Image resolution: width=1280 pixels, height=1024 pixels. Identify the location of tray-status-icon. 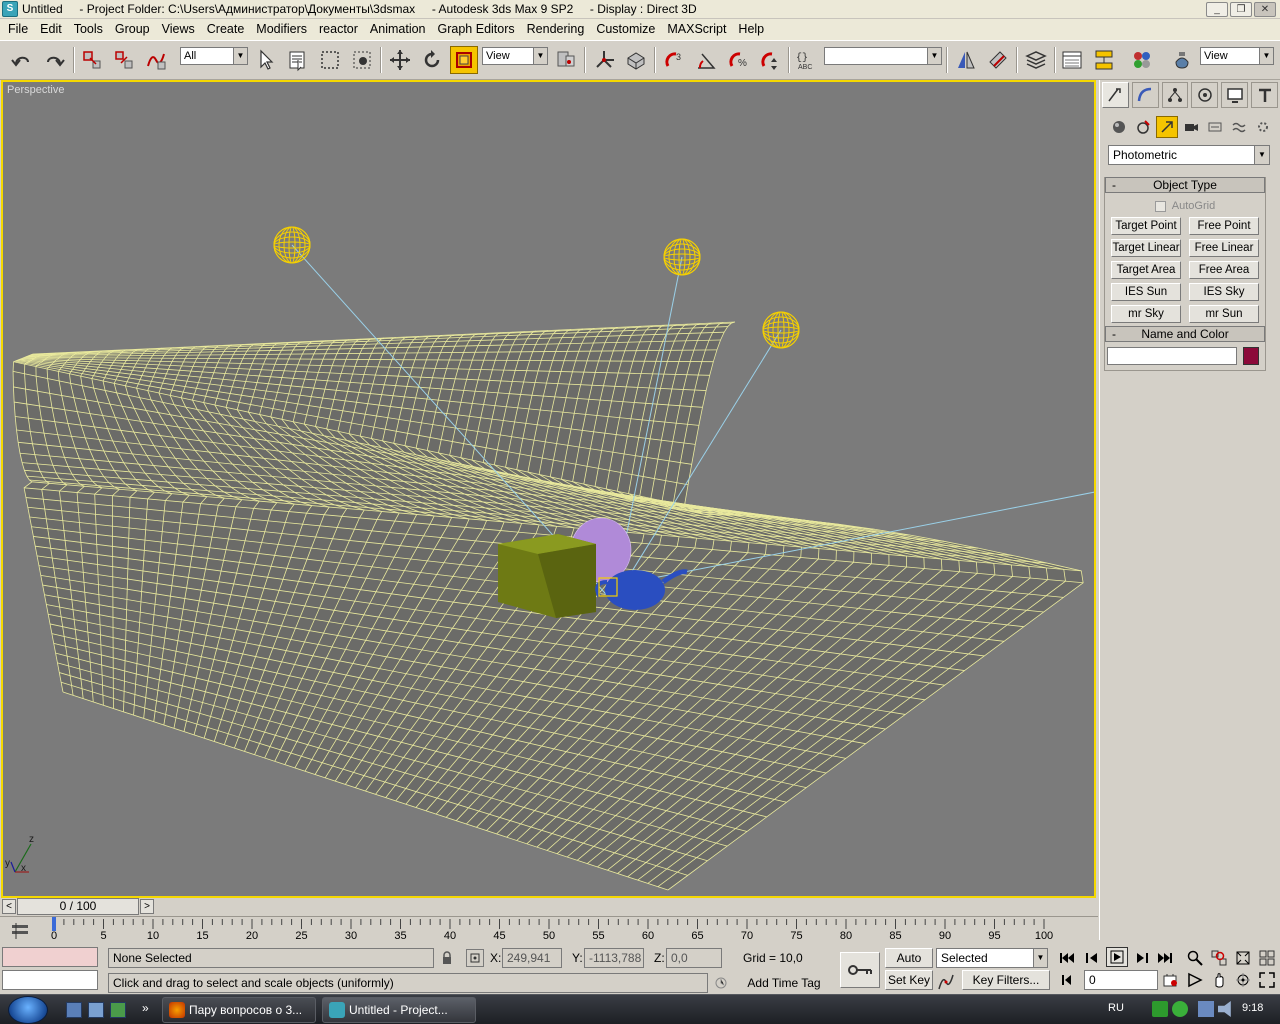
(1180, 1009).